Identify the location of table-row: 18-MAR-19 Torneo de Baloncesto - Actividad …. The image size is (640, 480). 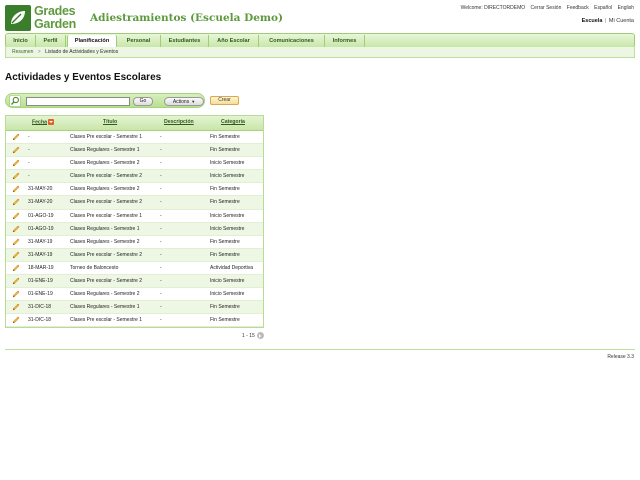
(134, 268).